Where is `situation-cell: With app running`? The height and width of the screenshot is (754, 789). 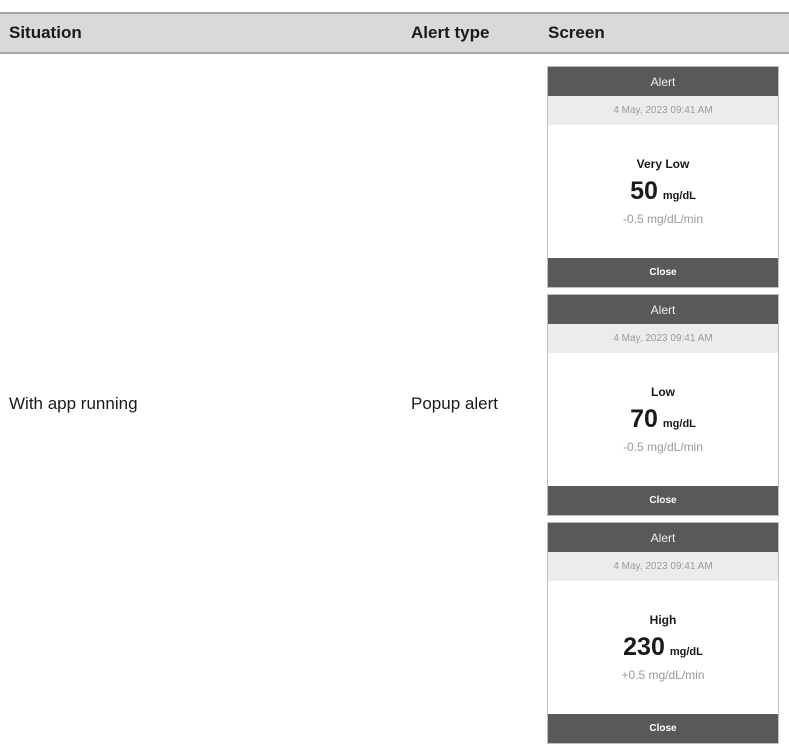
situation-cell: With app running is located at coordinates (73, 403).